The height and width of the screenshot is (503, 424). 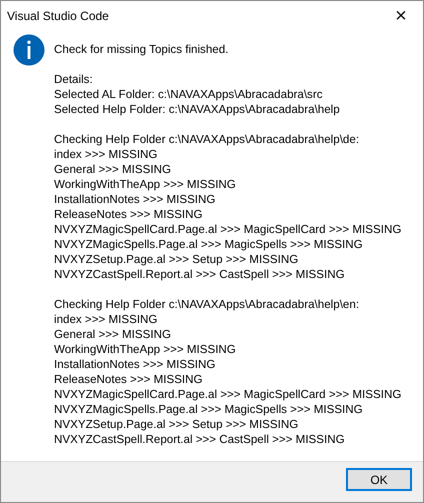 What do you see at coordinates (379, 479) in the screenshot?
I see `ok-button: OK` at bounding box center [379, 479].